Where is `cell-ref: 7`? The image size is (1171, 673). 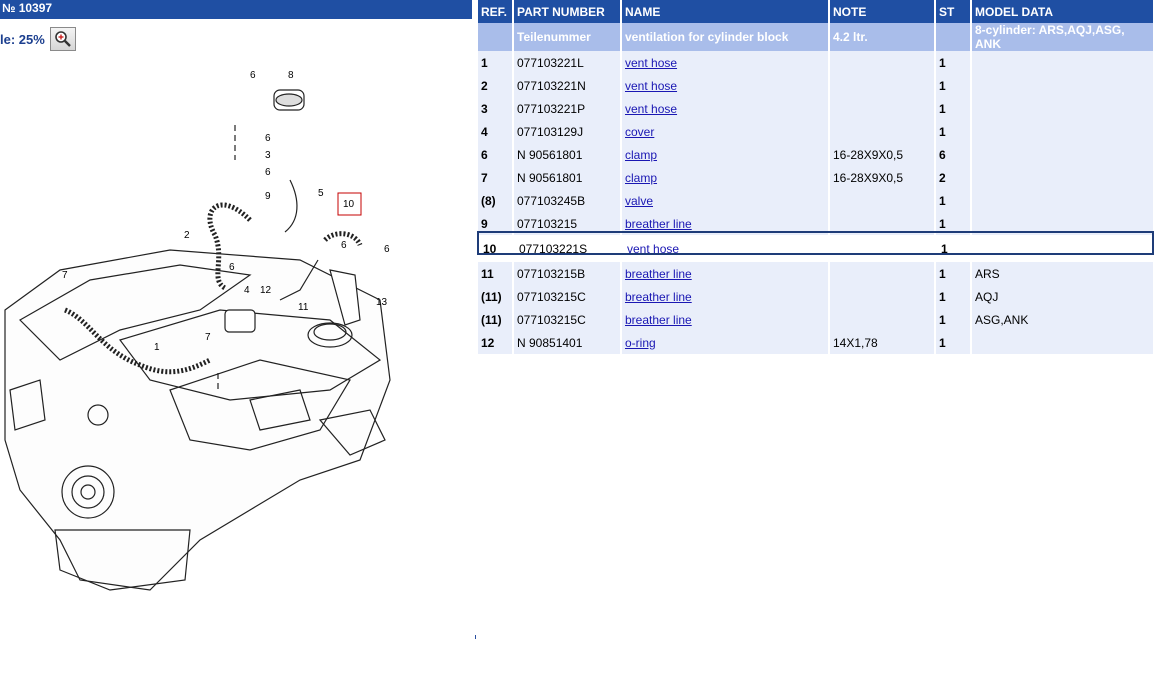 cell-ref: 7 is located at coordinates (495, 177).